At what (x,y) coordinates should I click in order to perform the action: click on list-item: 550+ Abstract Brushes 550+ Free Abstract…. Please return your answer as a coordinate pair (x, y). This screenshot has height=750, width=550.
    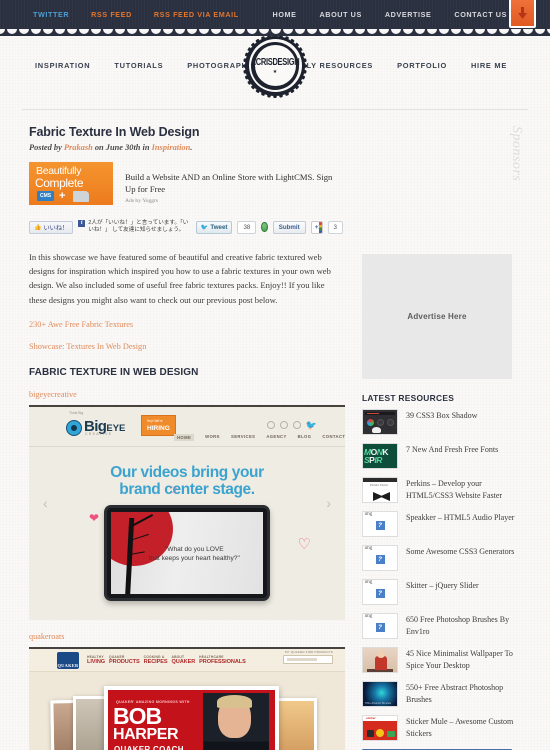
    Looking at the image, I should click on (445, 694).